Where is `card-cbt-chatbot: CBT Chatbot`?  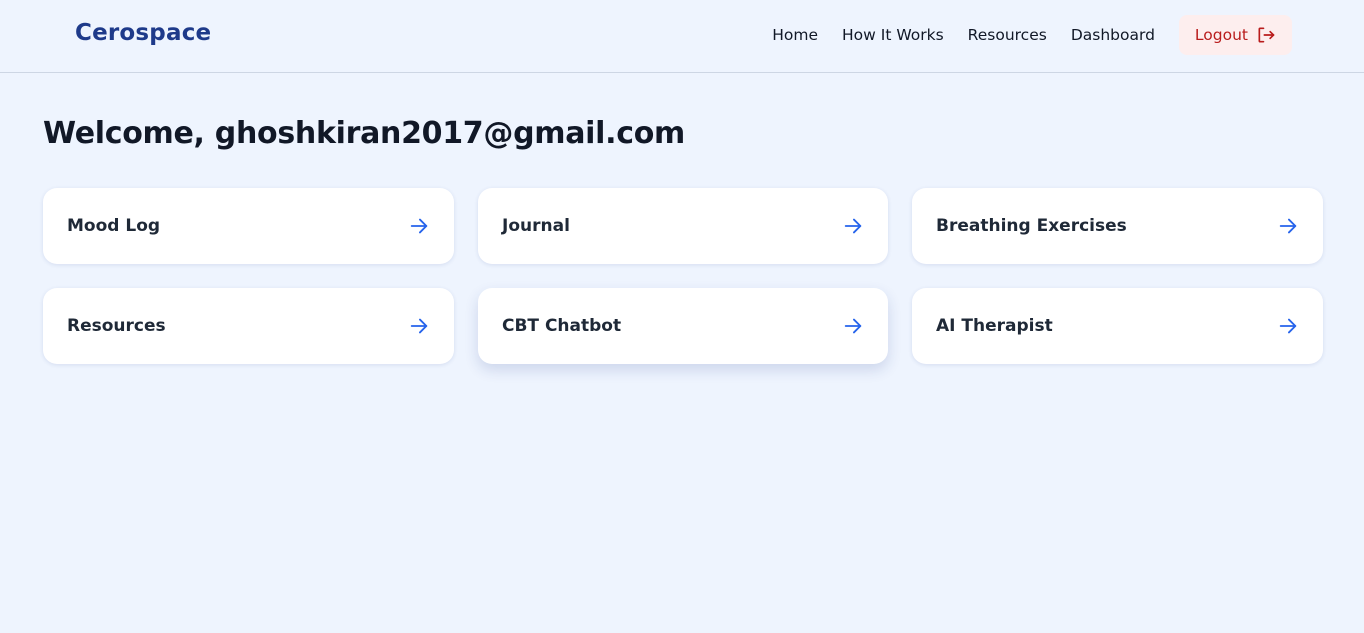
card-cbt-chatbot: CBT Chatbot is located at coordinates (683, 326).